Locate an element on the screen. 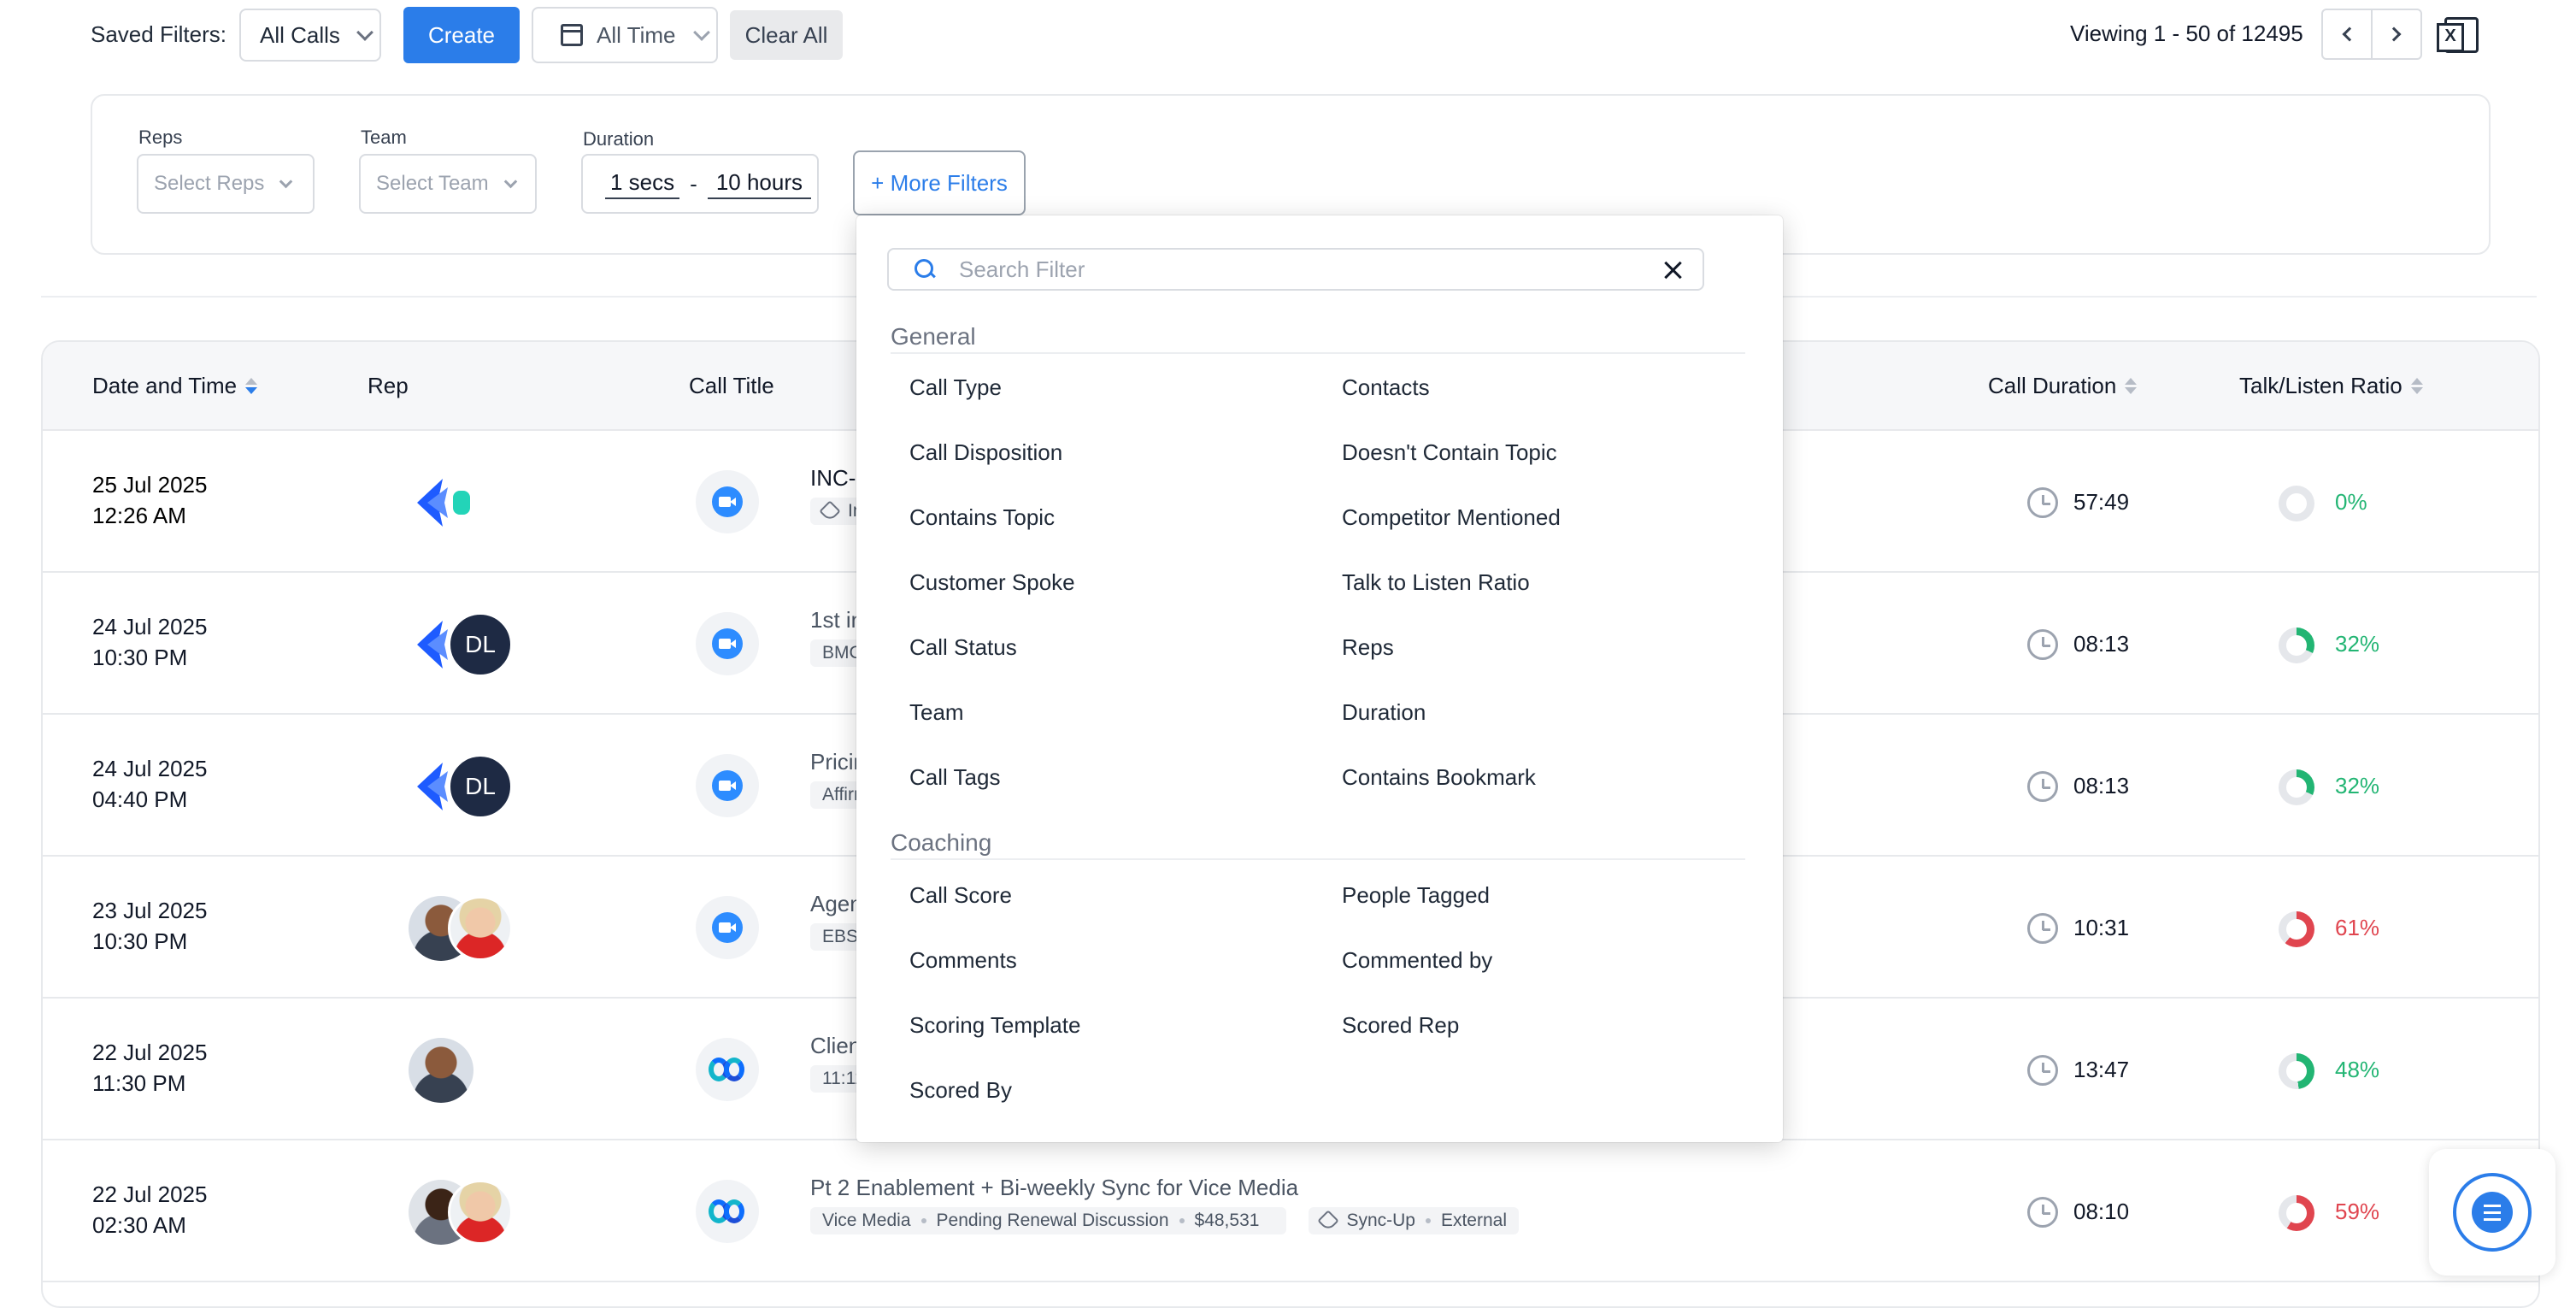 The image size is (2576, 1308). filter-option: Duration is located at coordinates (1384, 712).